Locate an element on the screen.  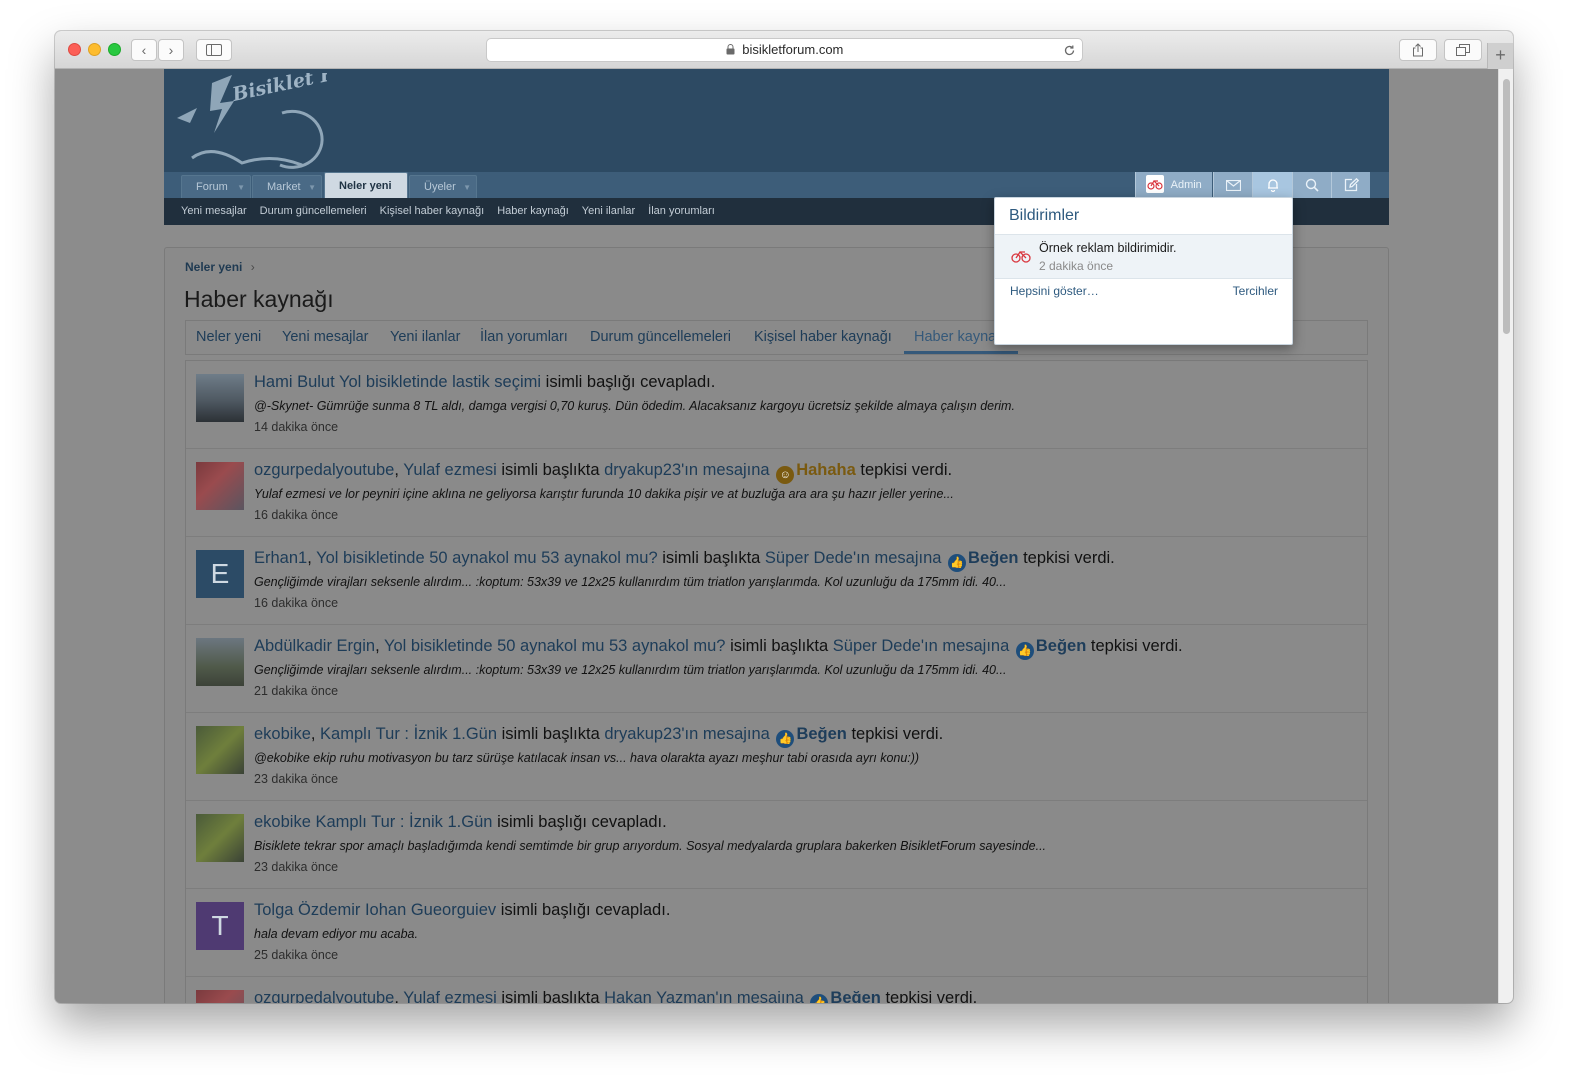
tab-whats-new: Neler yeni is located at coordinates (228, 337).